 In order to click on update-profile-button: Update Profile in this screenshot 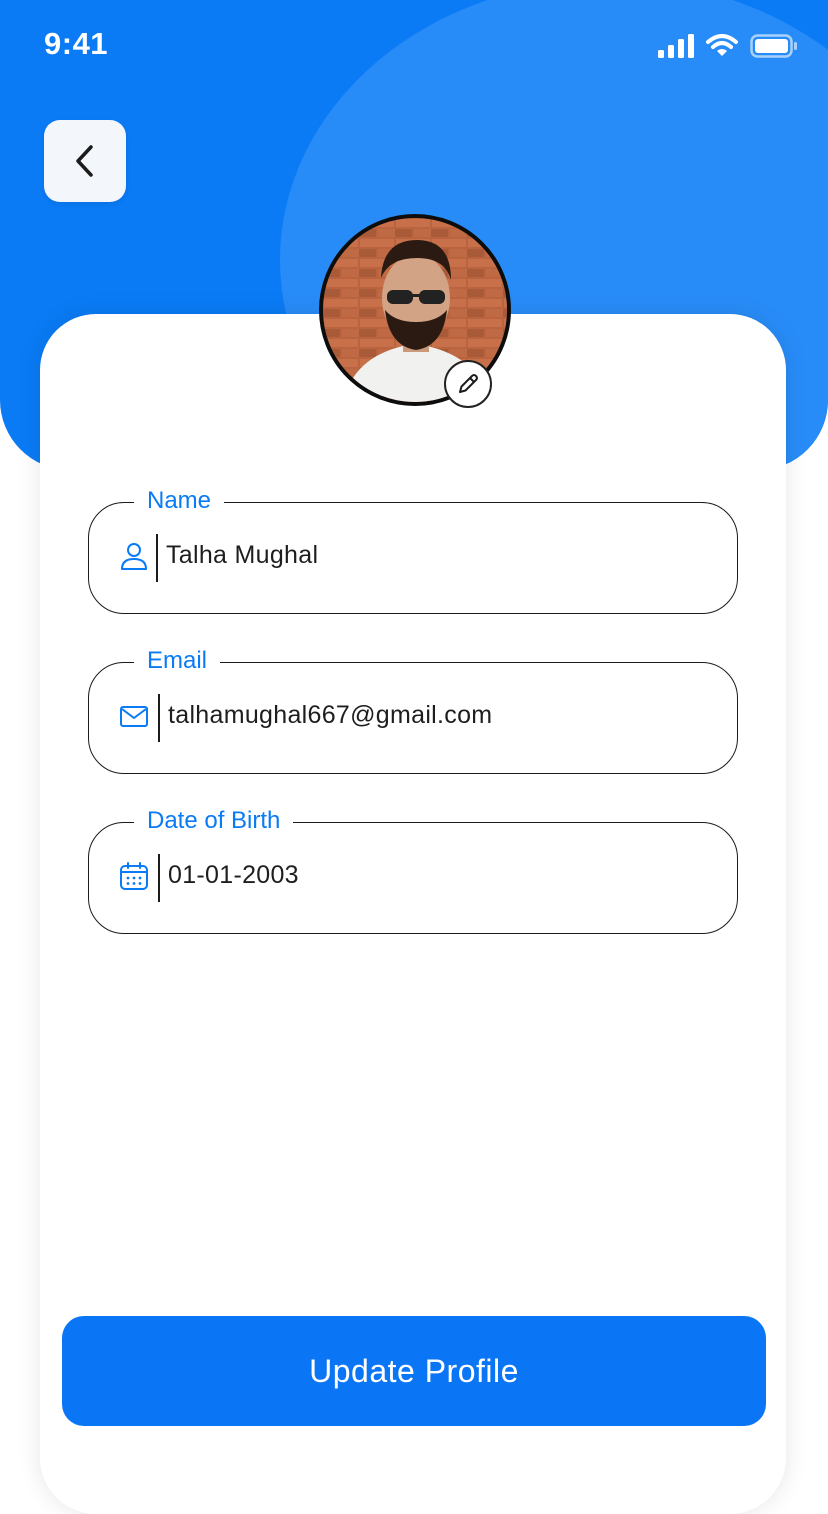, I will do `click(414, 1371)`.